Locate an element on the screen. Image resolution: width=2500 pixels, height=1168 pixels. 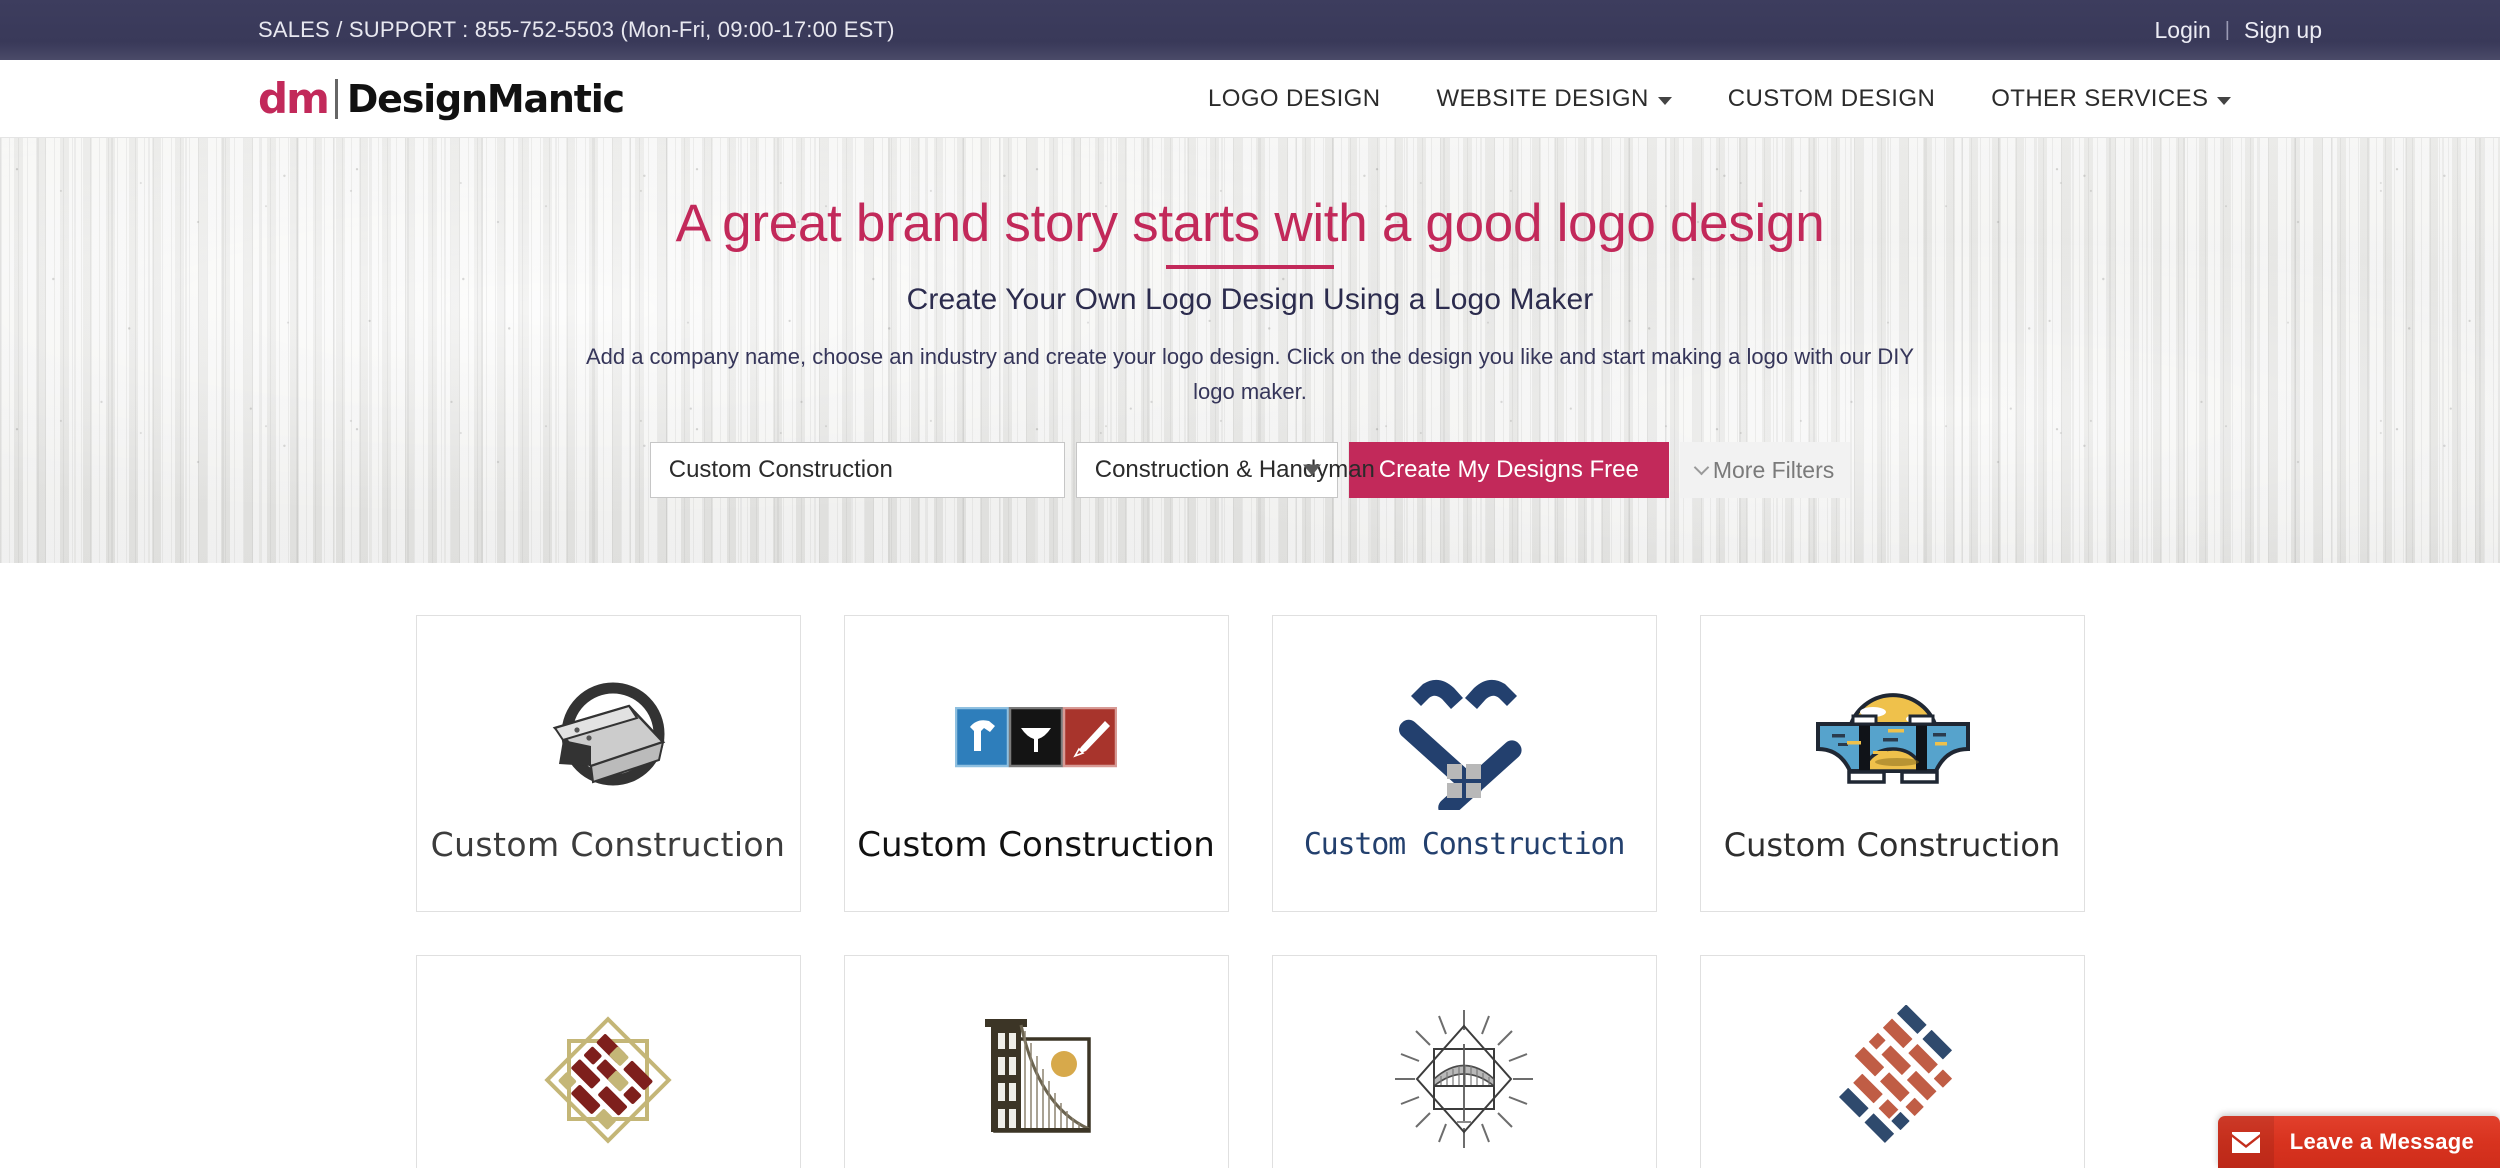
steel-beam-circle-icon is located at coordinates (608, 738).